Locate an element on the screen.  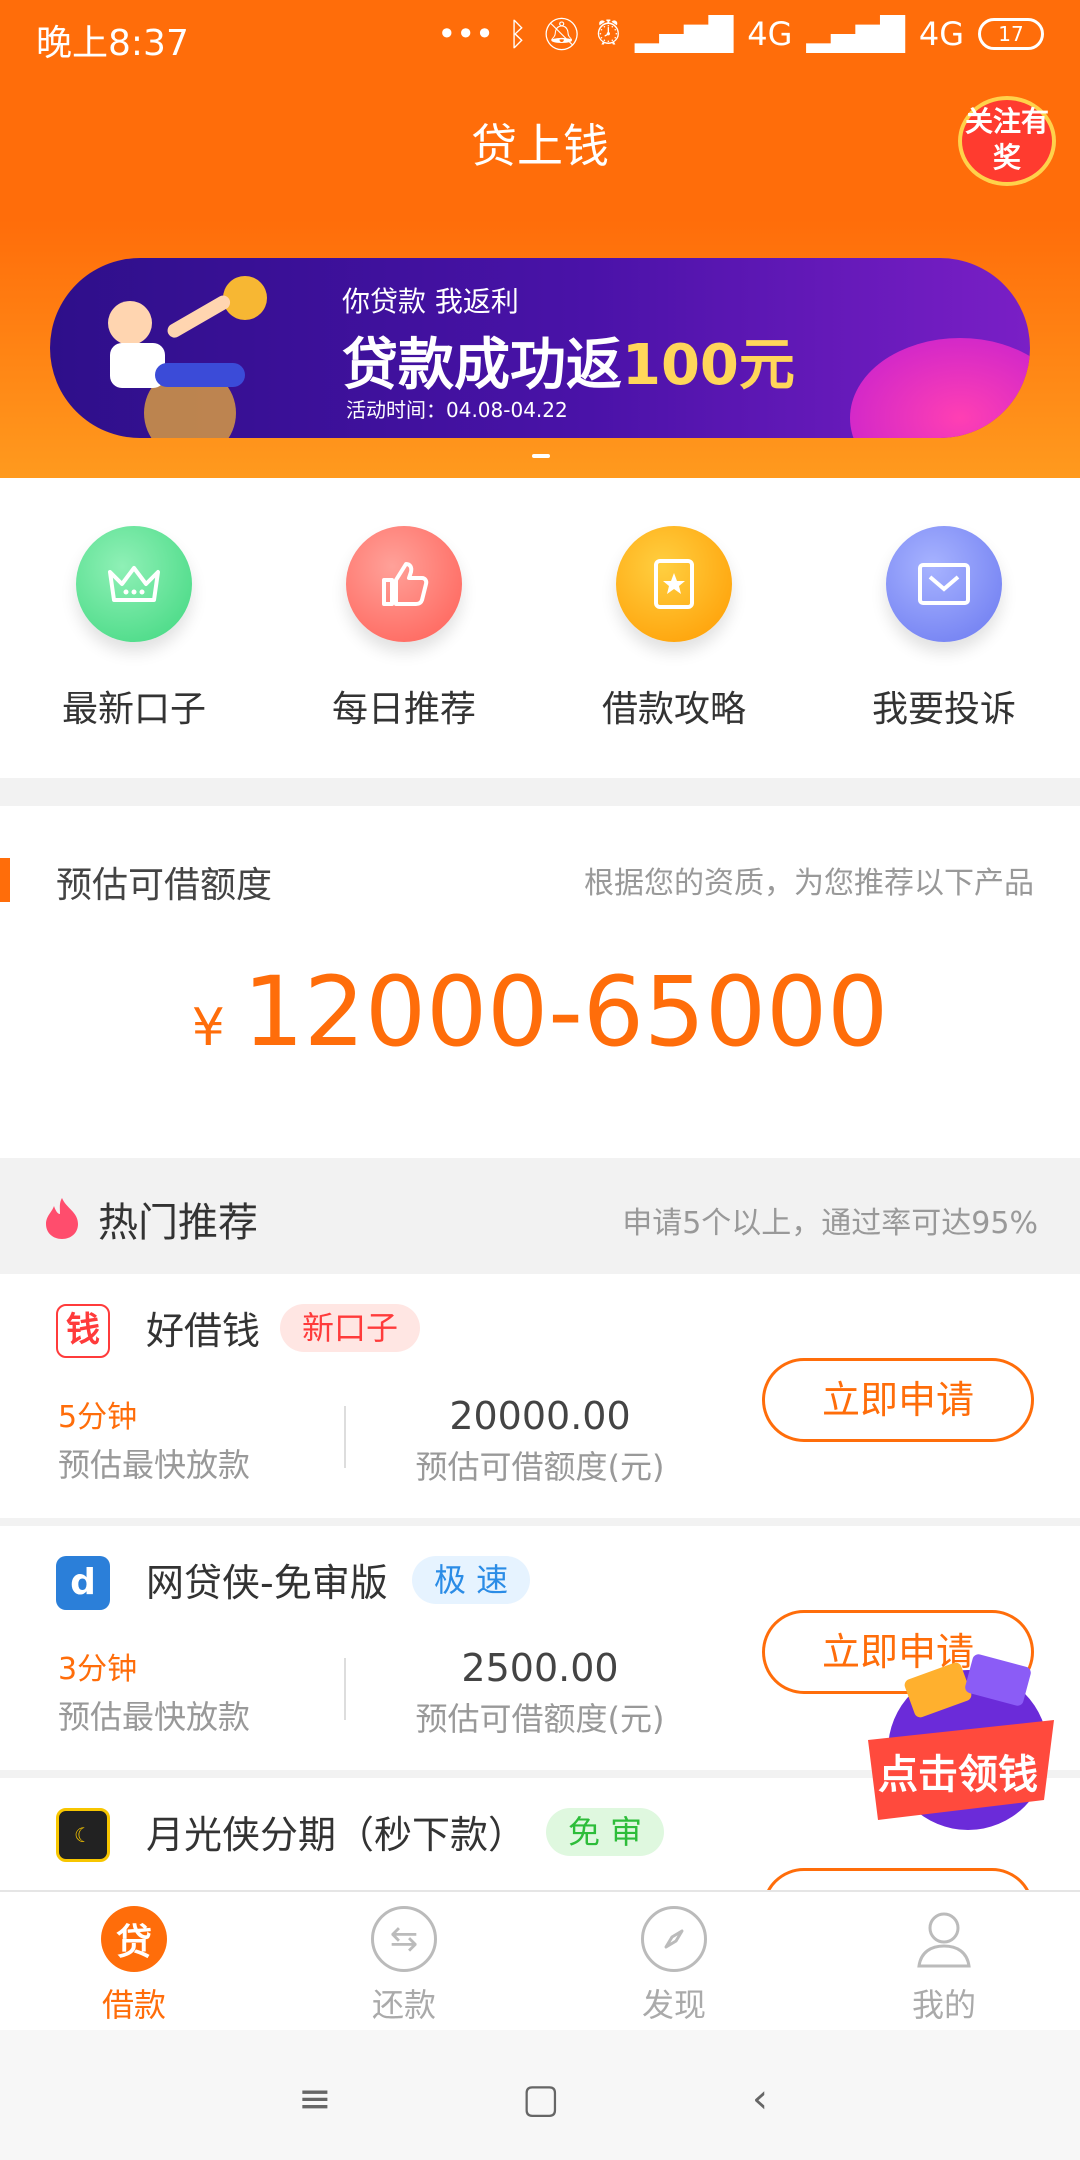
tab-loan: 贷 借款 is located at coordinates (134, 1966).